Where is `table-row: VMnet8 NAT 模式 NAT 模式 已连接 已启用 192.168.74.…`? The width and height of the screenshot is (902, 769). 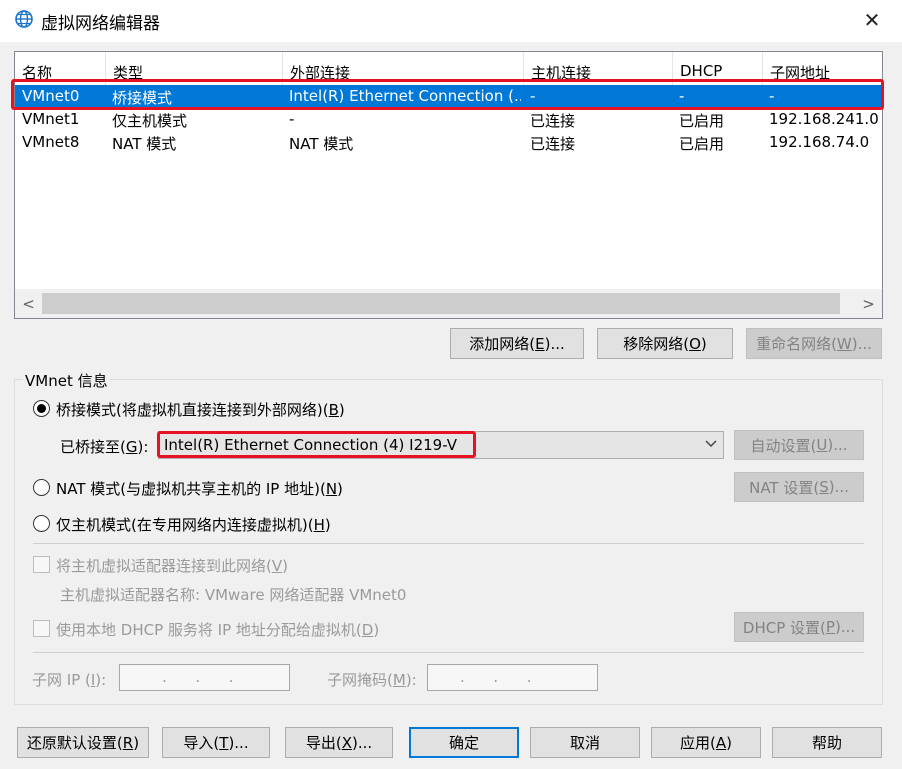
table-row: VMnet8 NAT 模式 NAT 模式 已连接 已启用 192.168.74.… is located at coordinates (448, 142).